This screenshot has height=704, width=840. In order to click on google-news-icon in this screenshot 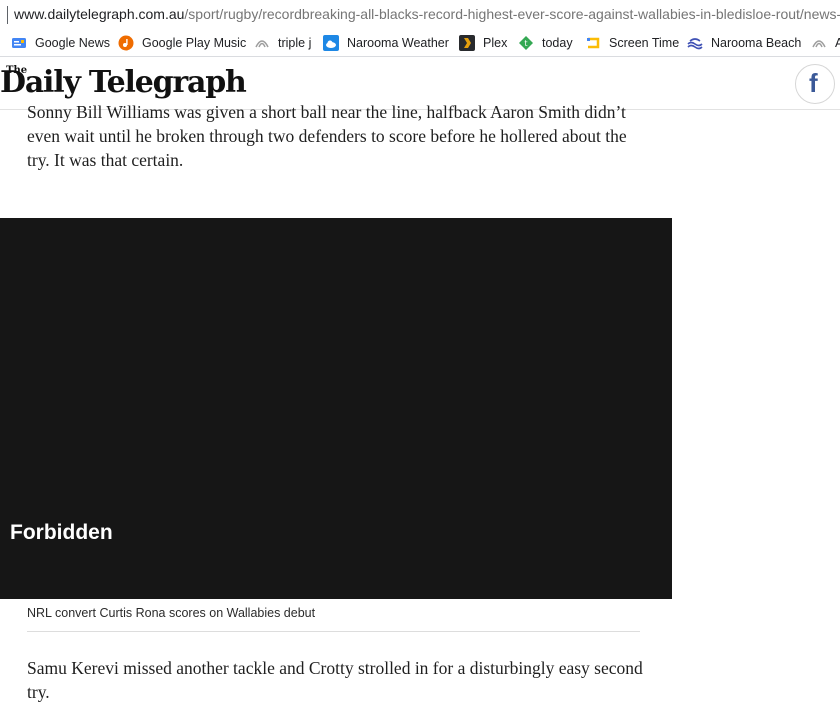, I will do `click(19, 43)`.